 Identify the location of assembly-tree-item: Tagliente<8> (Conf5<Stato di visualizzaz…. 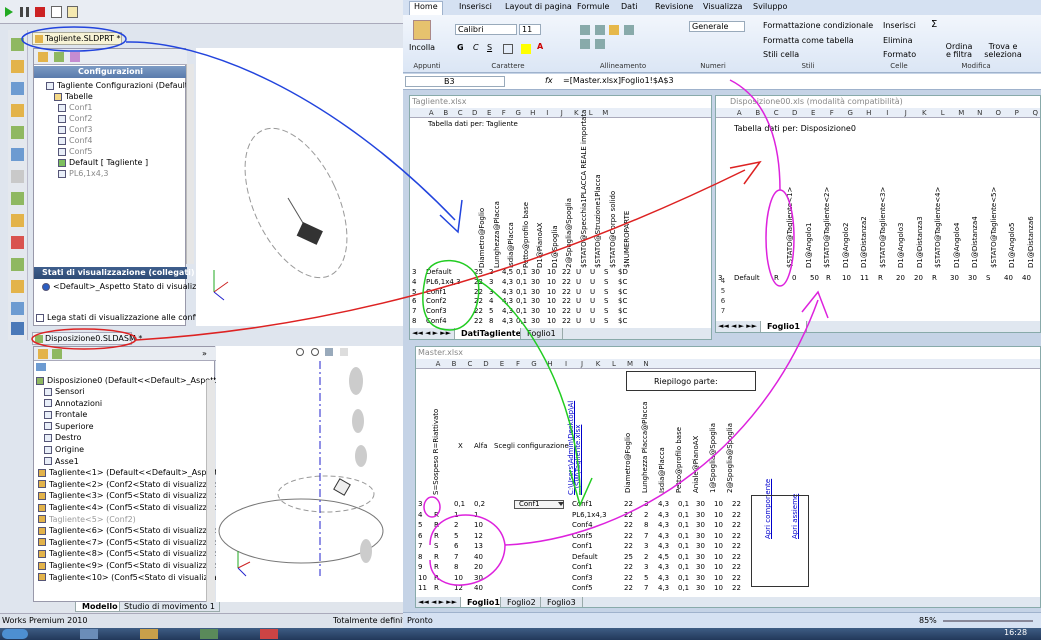
(133, 553).